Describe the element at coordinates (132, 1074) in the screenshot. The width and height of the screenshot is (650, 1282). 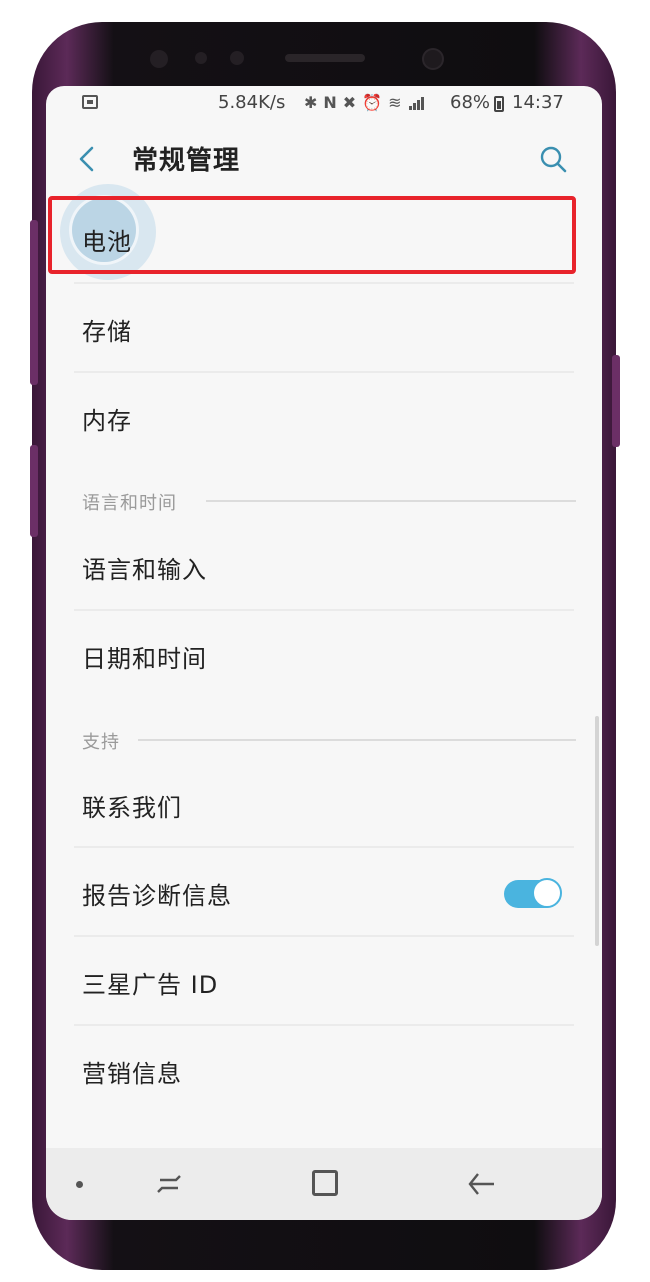
I see `list-item-label: 营销信息` at that location.